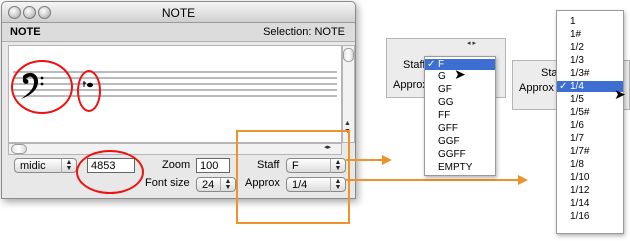  What do you see at coordinates (304, 32) in the screenshot?
I see `selection-label: Selection: NOTE` at bounding box center [304, 32].